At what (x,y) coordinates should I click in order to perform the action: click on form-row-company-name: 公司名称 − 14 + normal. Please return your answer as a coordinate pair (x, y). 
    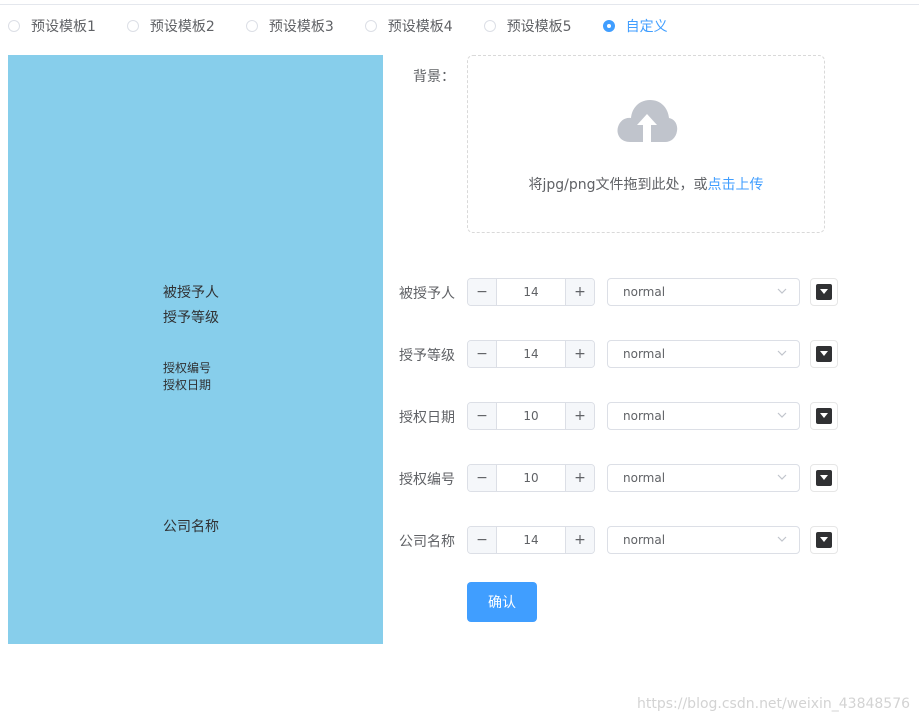
    Looking at the image, I should click on (619, 541).